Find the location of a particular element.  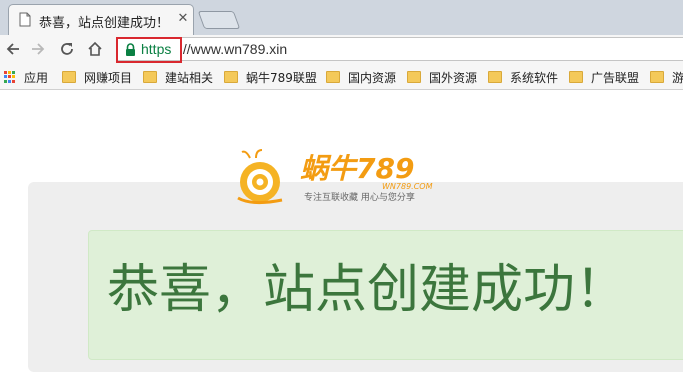

bookmark-folder: 建站相关 is located at coordinates (178, 77).